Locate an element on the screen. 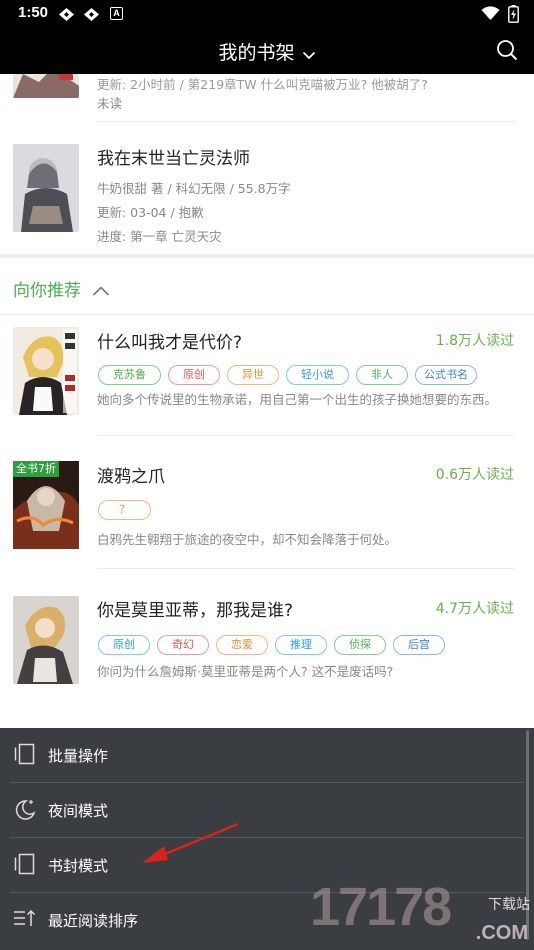  read-count: 0.6万人读过 is located at coordinates (474, 475).